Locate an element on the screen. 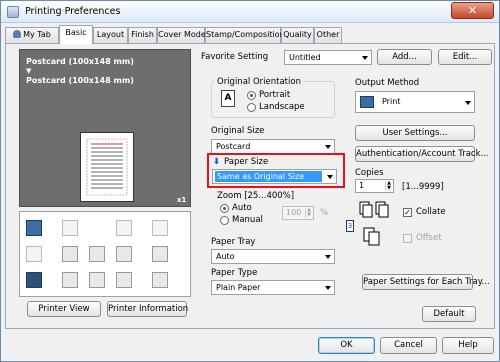 This screenshot has height=362, width=500. tab-my-tab: My Tab is located at coordinates (32, 35).